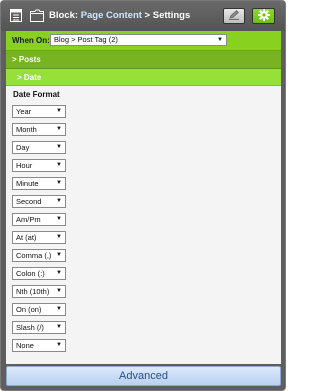  What do you see at coordinates (28, 219) in the screenshot?
I see `select-value: Am/Pm` at bounding box center [28, 219].